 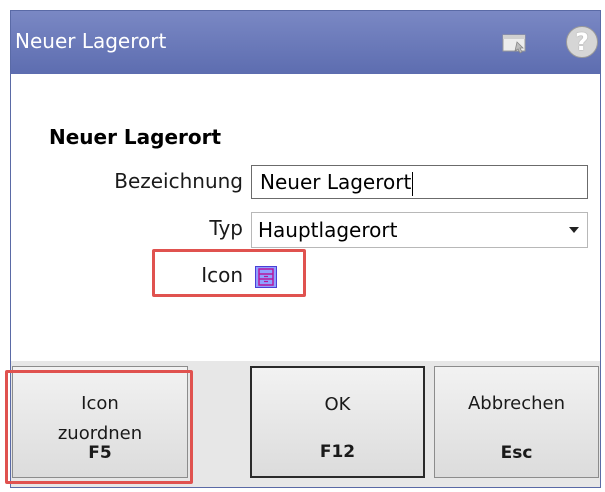 What do you see at coordinates (226, 228) in the screenshot?
I see `typ-label: Typ` at bounding box center [226, 228].